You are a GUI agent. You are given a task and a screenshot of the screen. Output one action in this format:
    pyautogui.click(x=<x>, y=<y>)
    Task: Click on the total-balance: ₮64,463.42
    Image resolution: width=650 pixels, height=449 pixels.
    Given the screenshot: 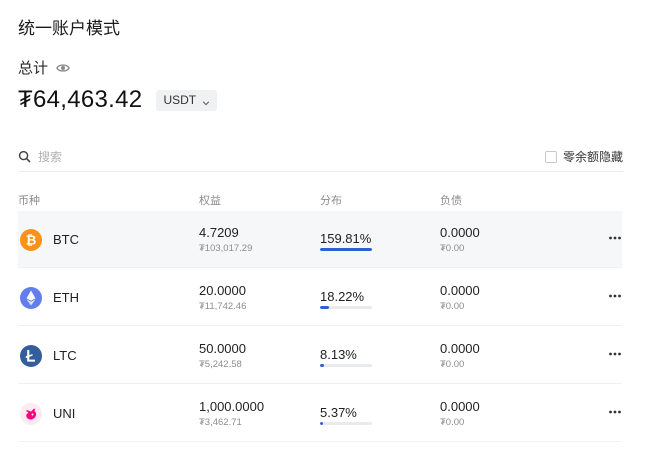 What is the action you would take?
    pyautogui.click(x=80, y=99)
    